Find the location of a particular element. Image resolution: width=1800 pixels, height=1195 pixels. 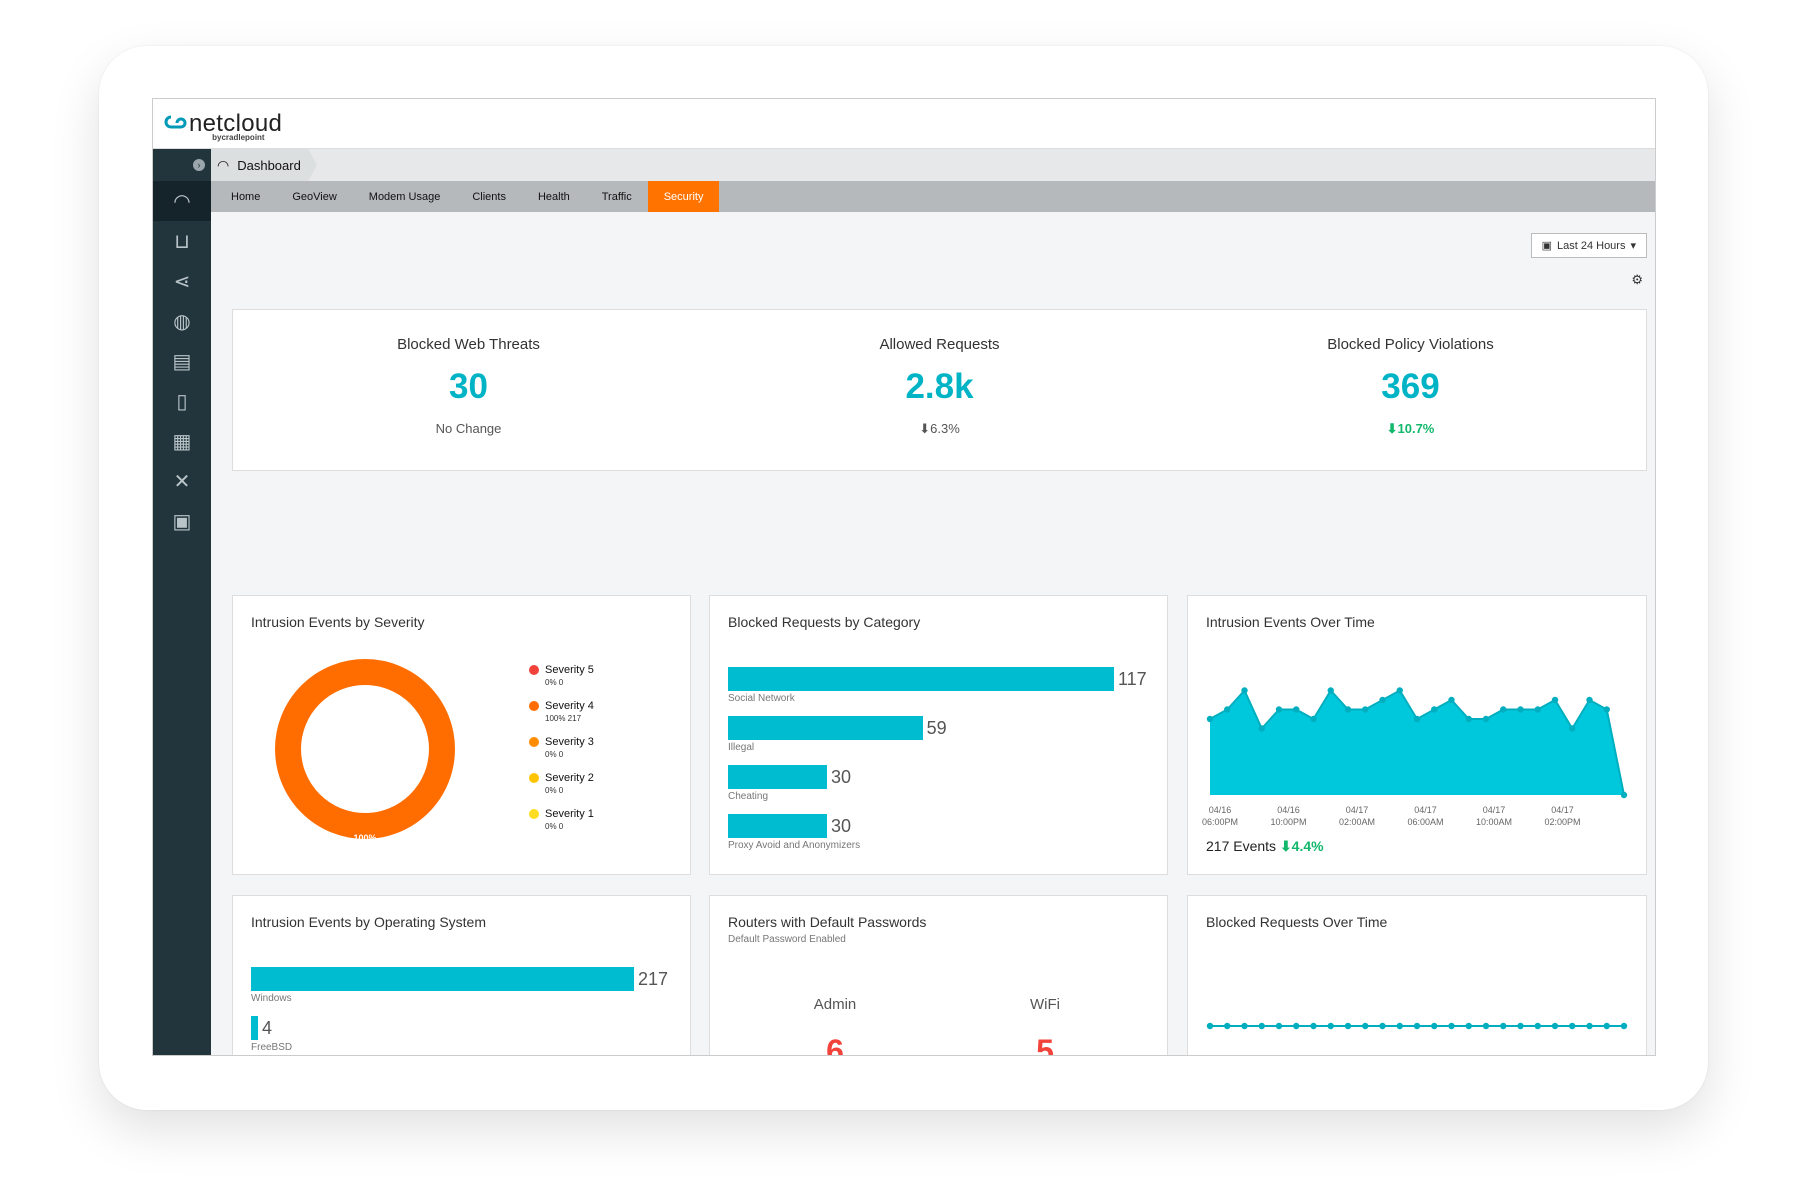

document-icon: ▯ is located at coordinates (182, 401).